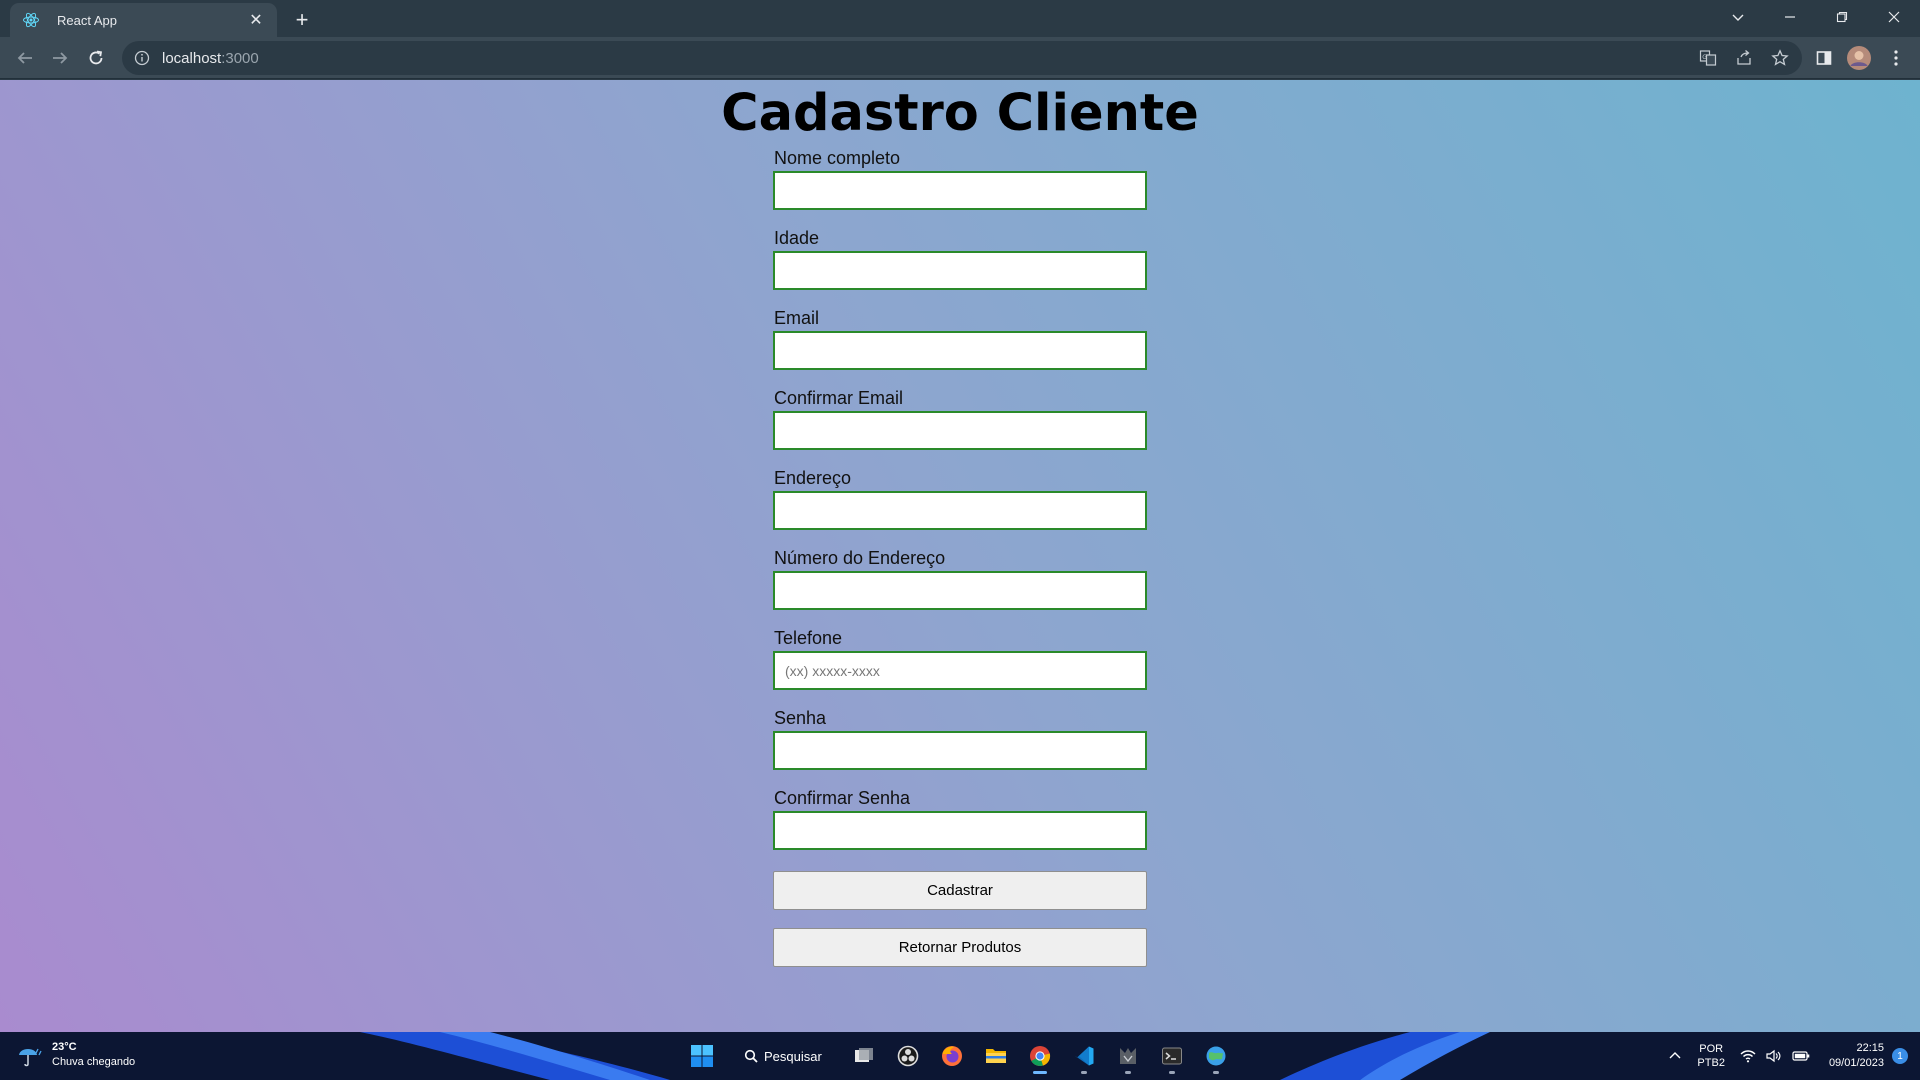  Describe the element at coordinates (1748, 1056) in the screenshot. I see `wifi-icon` at that location.